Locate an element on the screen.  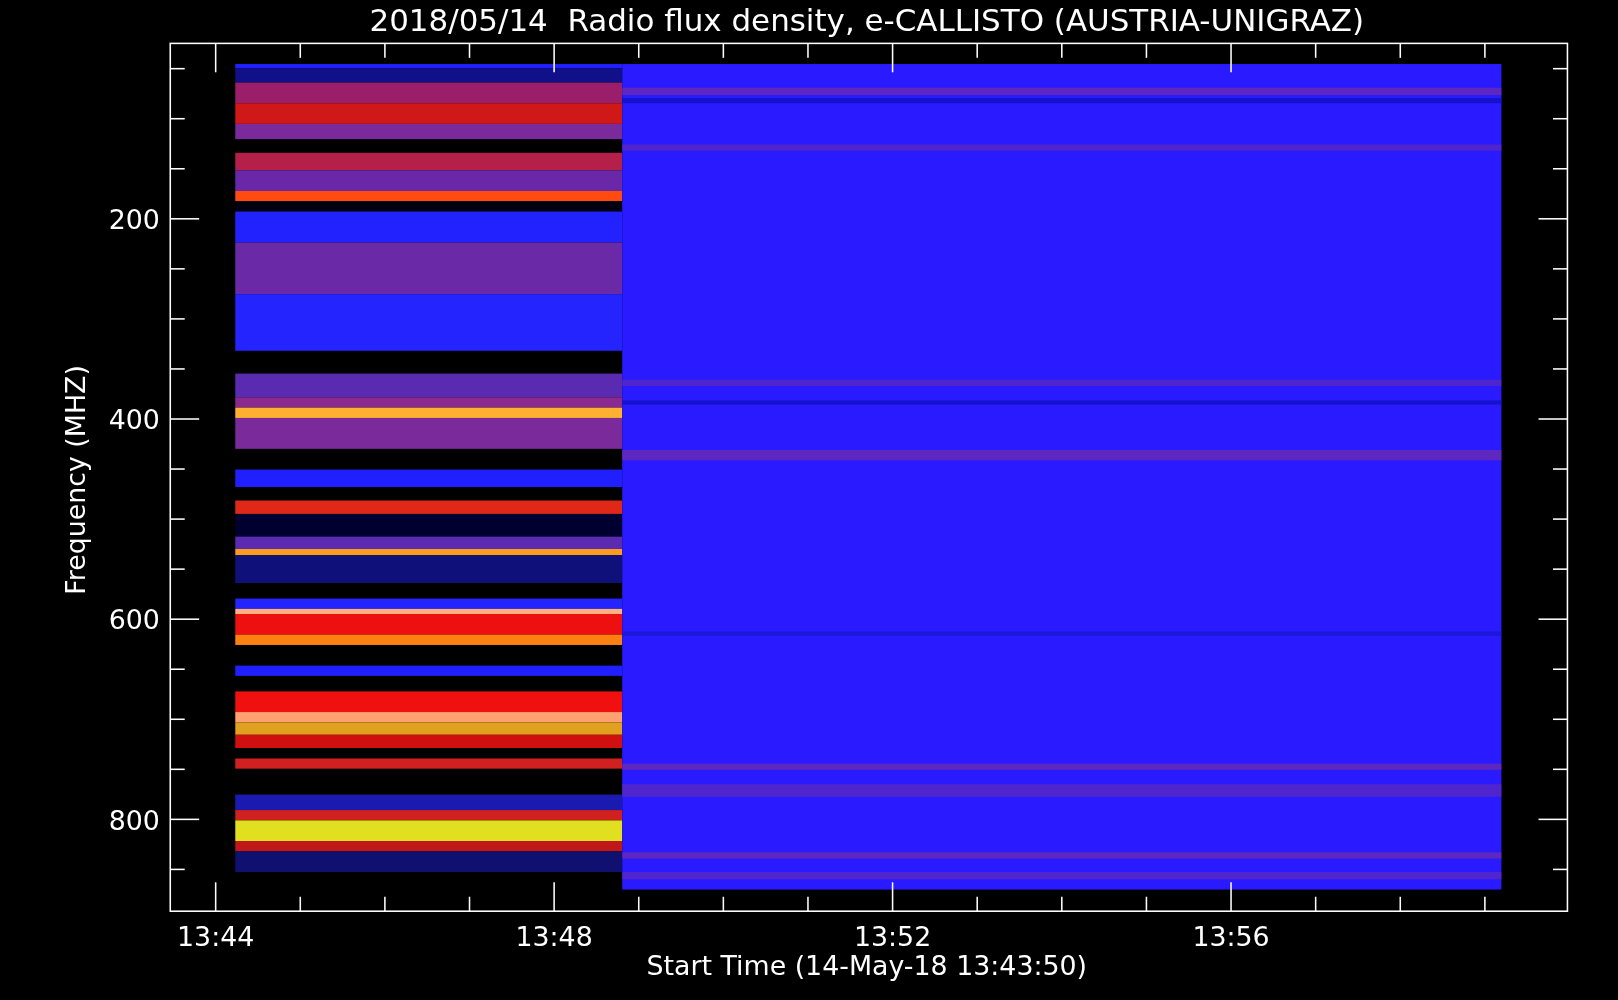
y-tick-label: 200 is located at coordinates (134, 220).